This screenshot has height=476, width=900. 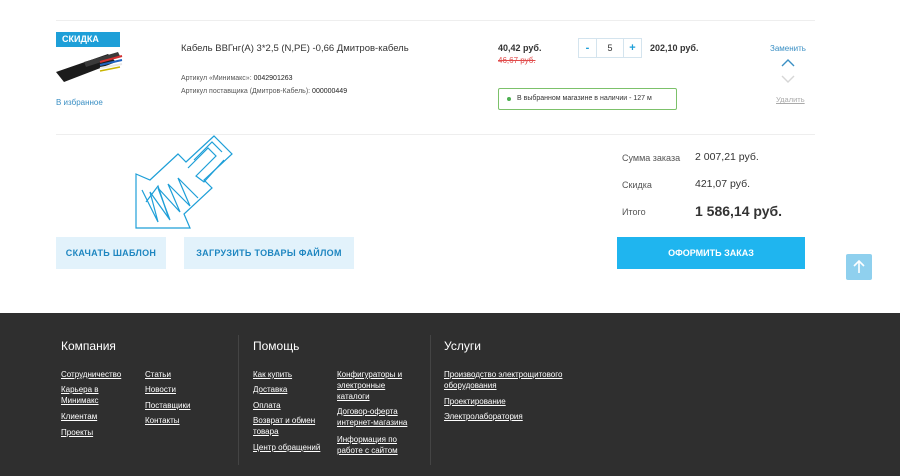 I want to click on scroll-to-top-button, so click(x=859, y=267).